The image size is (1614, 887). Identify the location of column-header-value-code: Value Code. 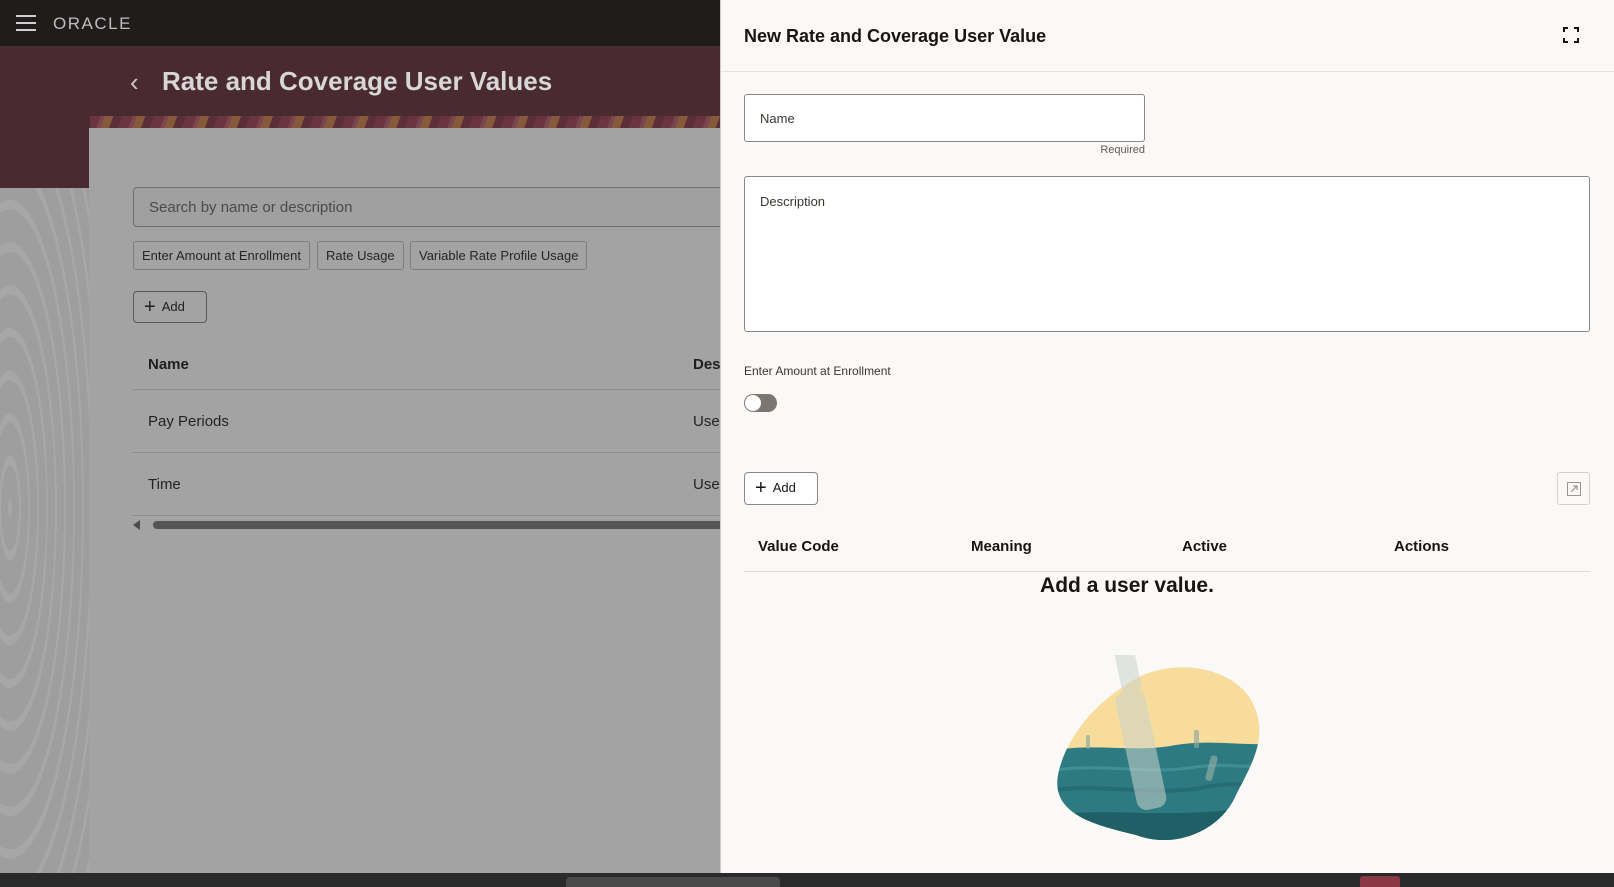
(798, 546).